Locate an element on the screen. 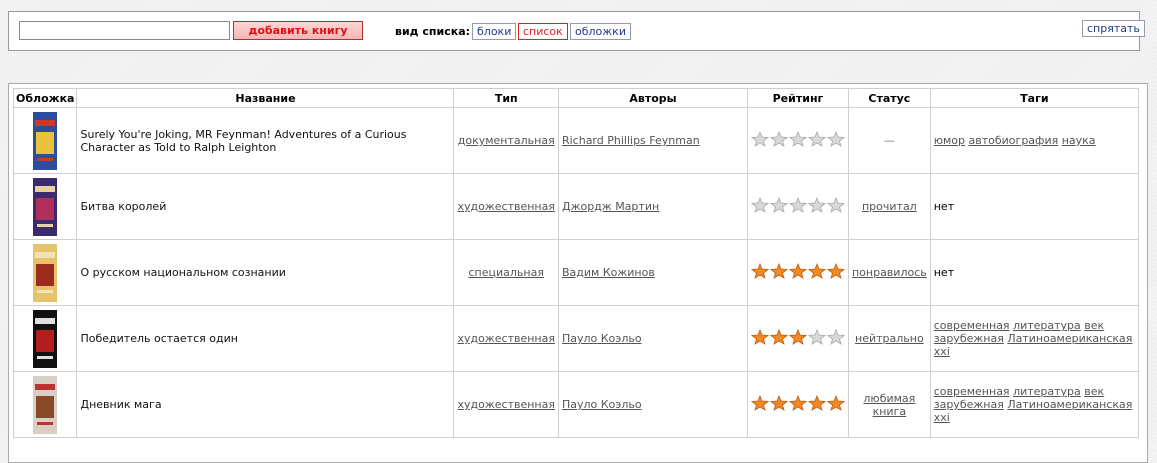  hide-button: спрятать is located at coordinates (1113, 28).